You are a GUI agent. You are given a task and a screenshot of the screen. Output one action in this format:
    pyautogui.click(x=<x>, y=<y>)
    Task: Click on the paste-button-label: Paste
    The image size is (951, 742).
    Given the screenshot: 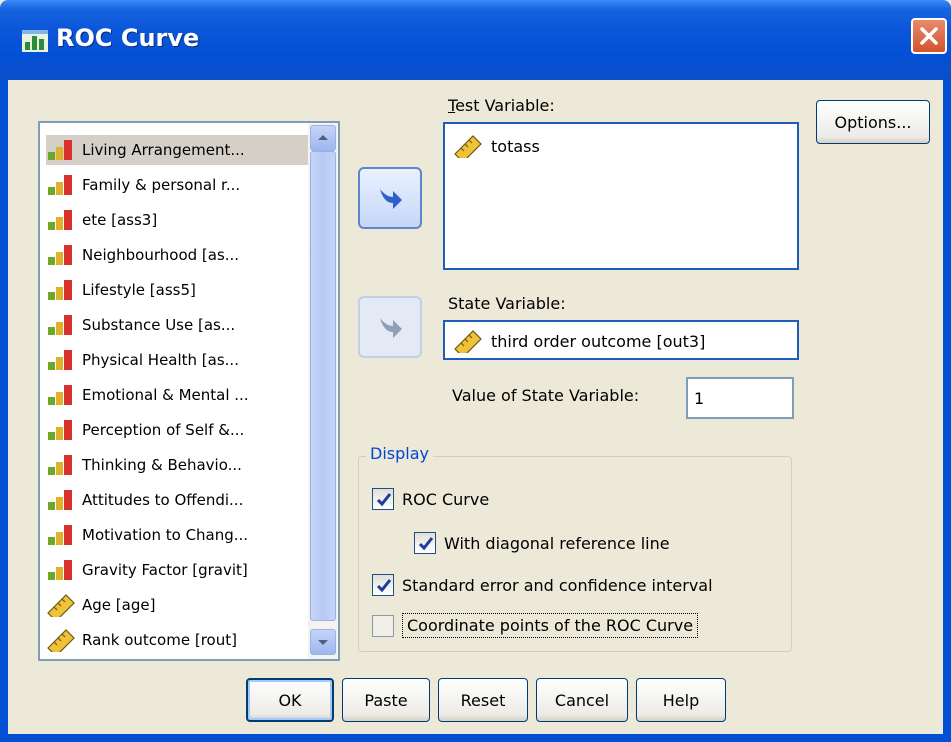 What is the action you would take?
    pyautogui.click(x=386, y=700)
    